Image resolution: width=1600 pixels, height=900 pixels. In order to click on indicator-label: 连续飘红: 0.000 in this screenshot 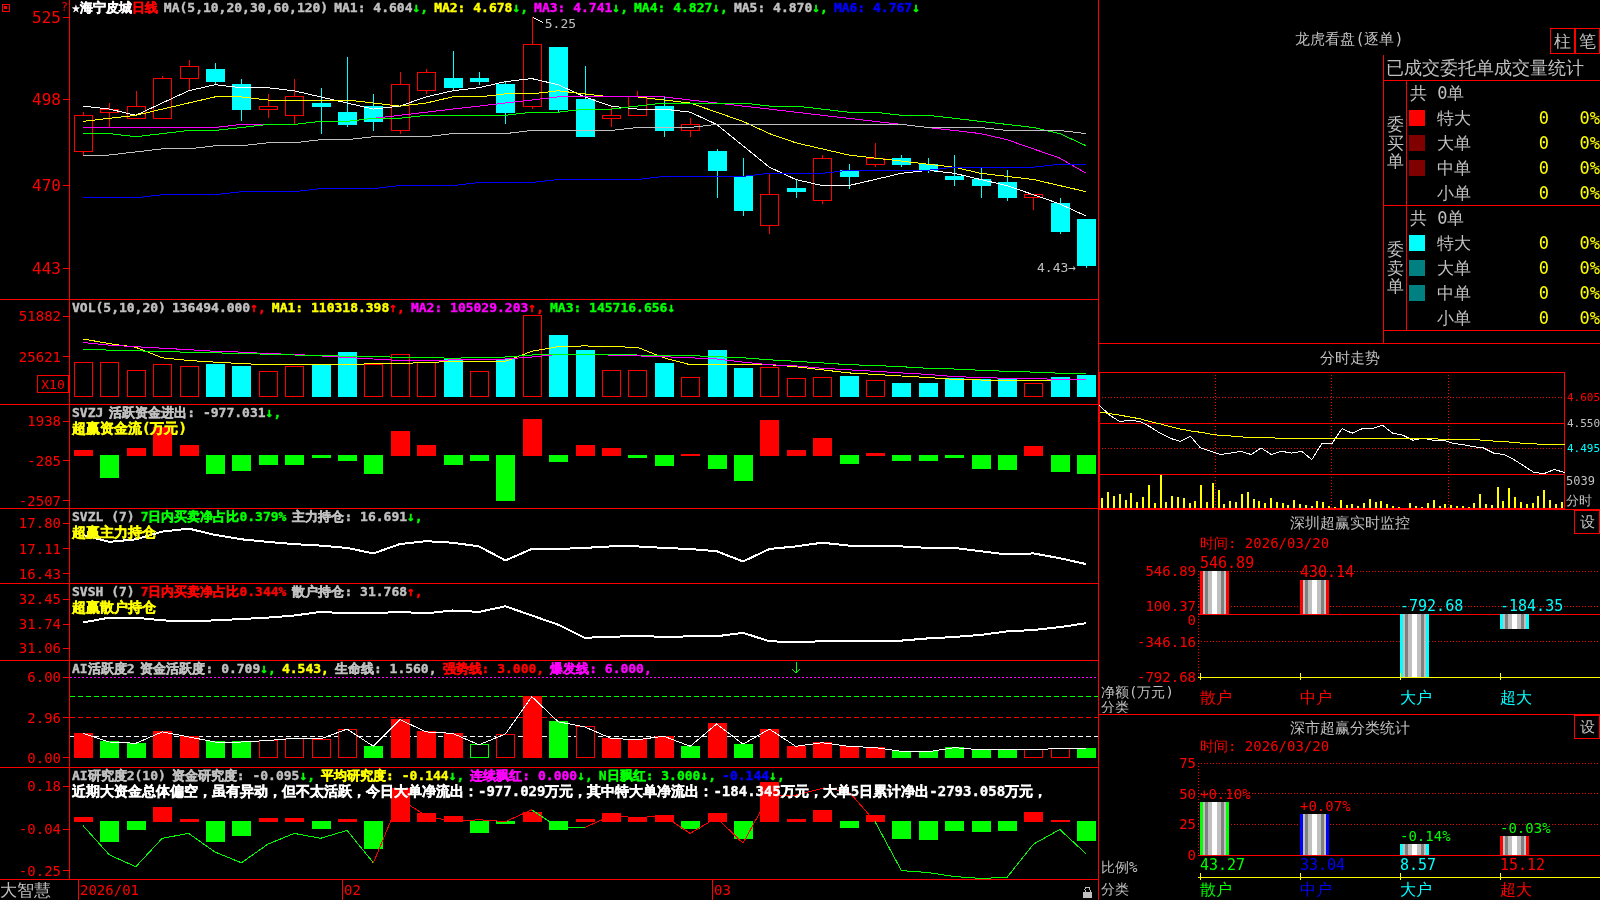, I will do `click(524, 775)`.